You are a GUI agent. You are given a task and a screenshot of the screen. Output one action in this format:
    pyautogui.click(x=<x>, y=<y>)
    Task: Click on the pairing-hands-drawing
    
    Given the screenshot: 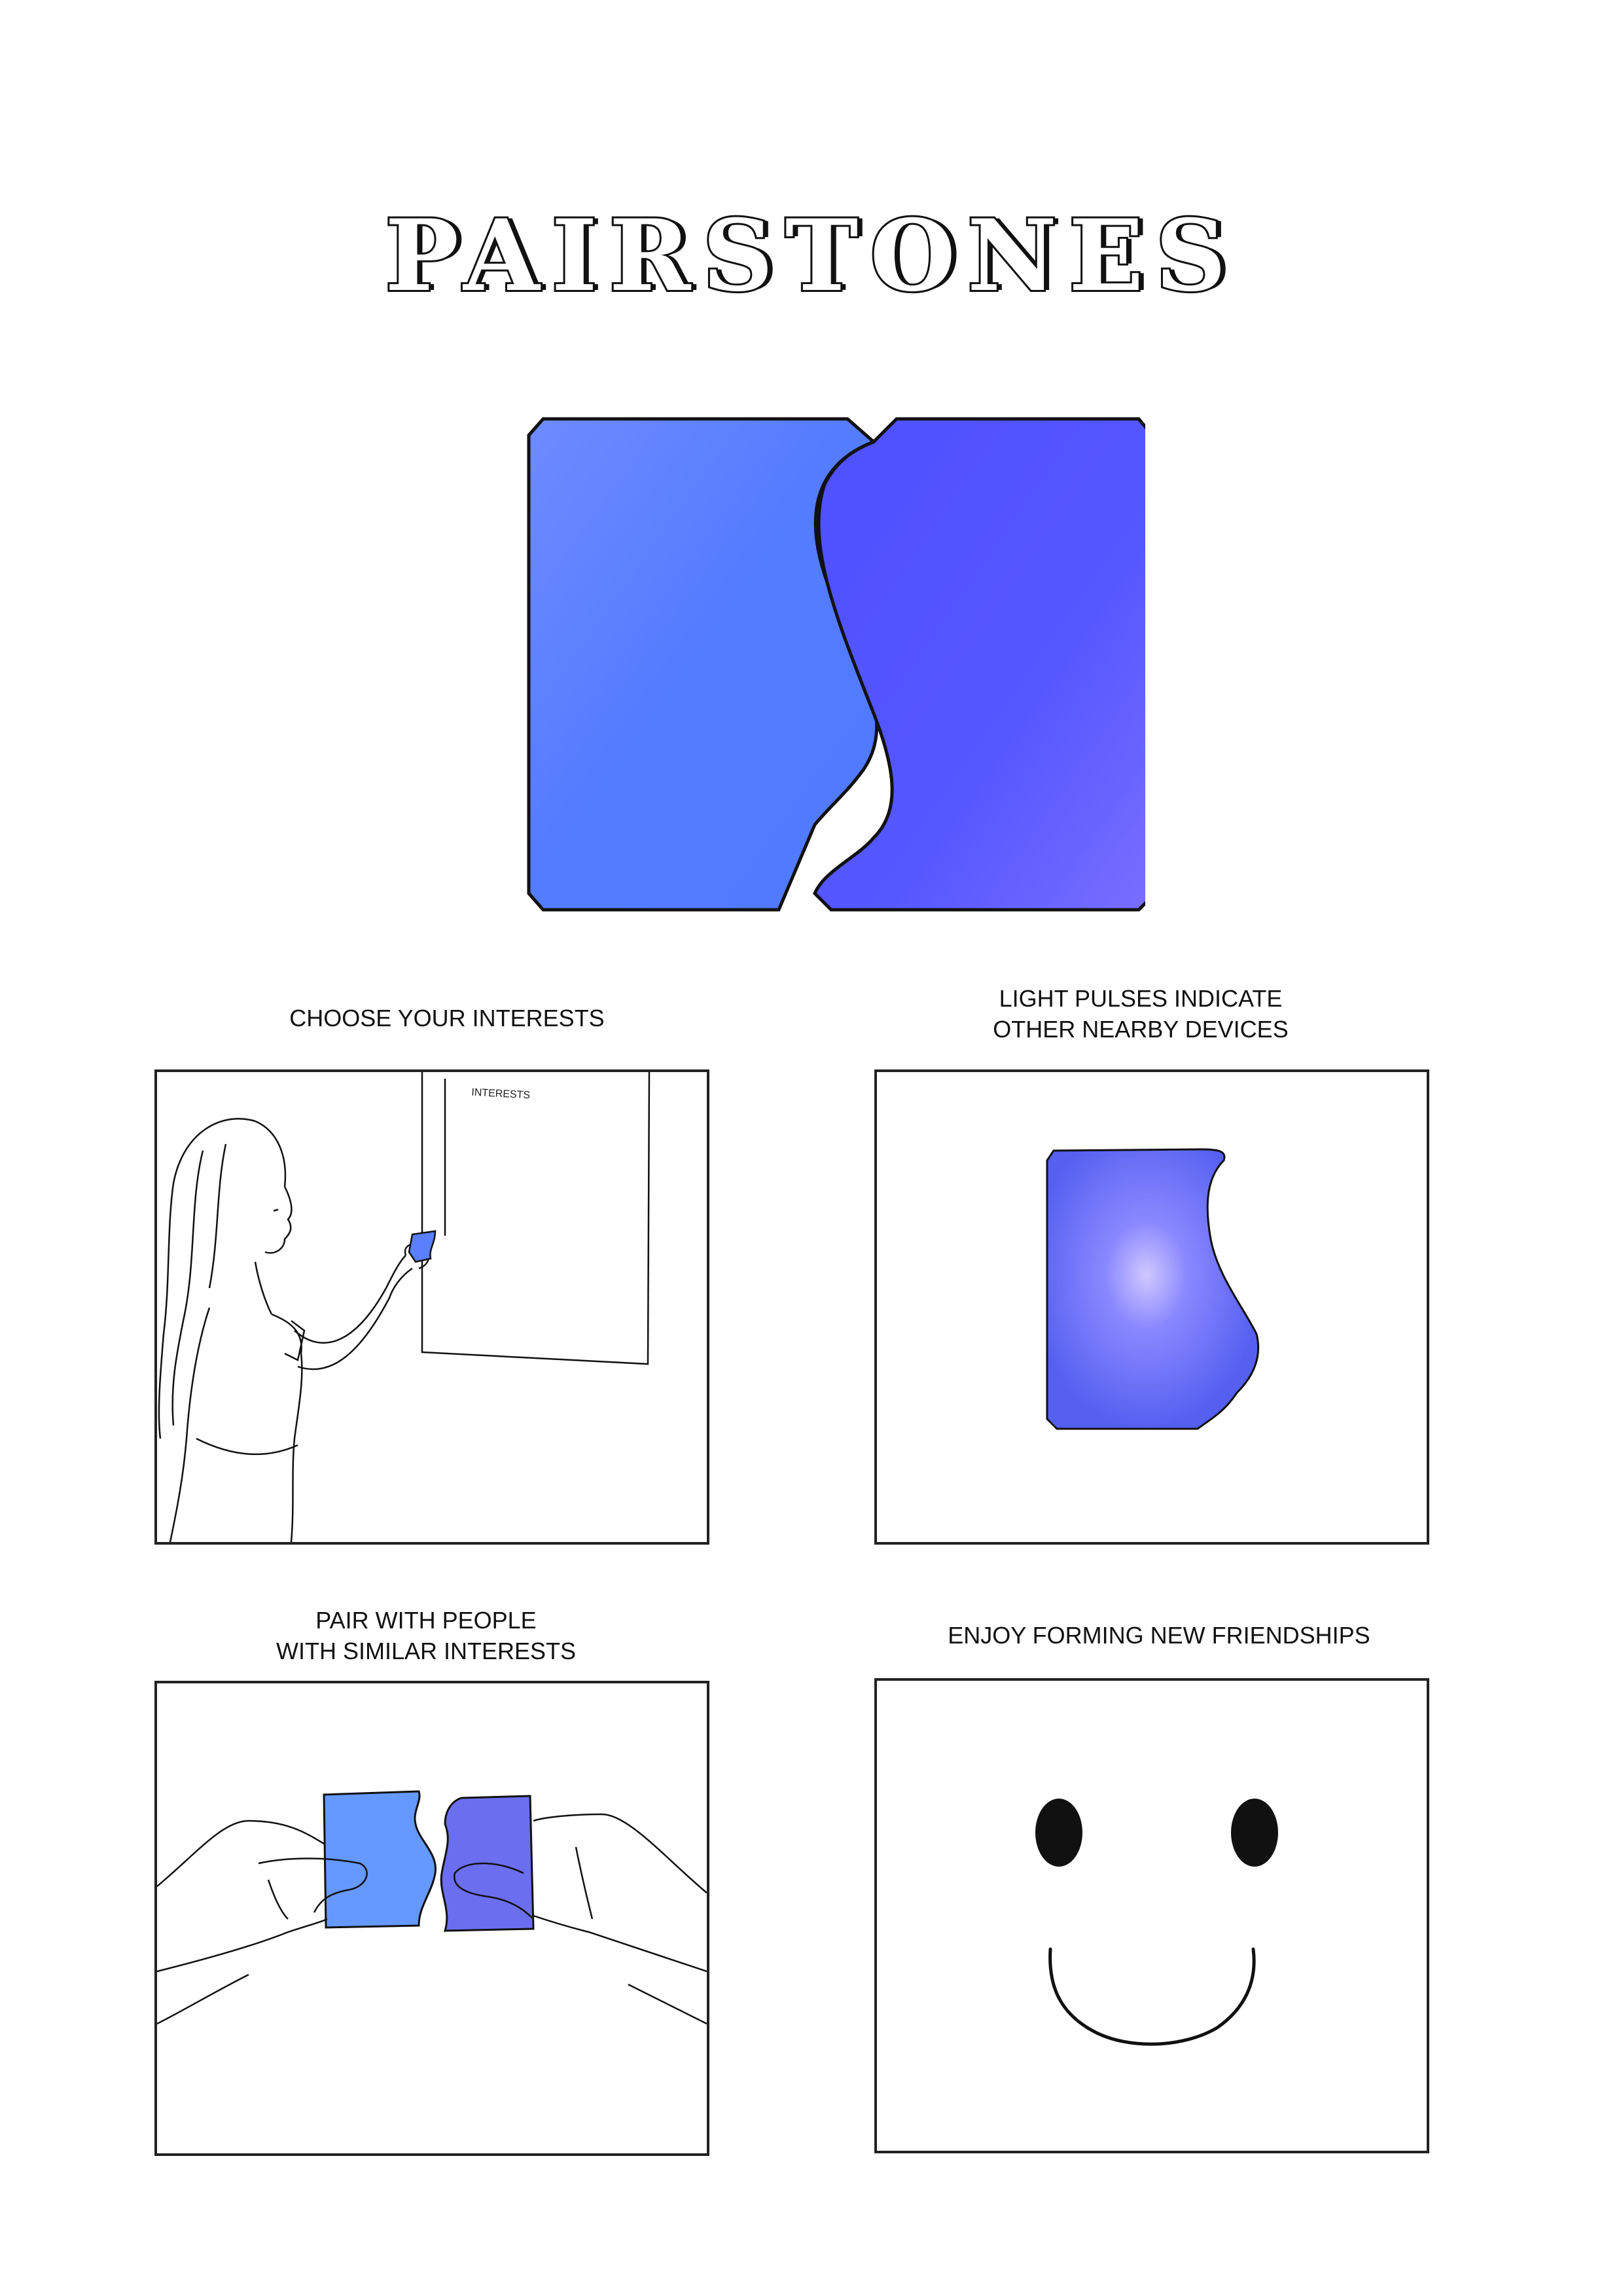 What is the action you would take?
    pyautogui.click(x=432, y=1907)
    